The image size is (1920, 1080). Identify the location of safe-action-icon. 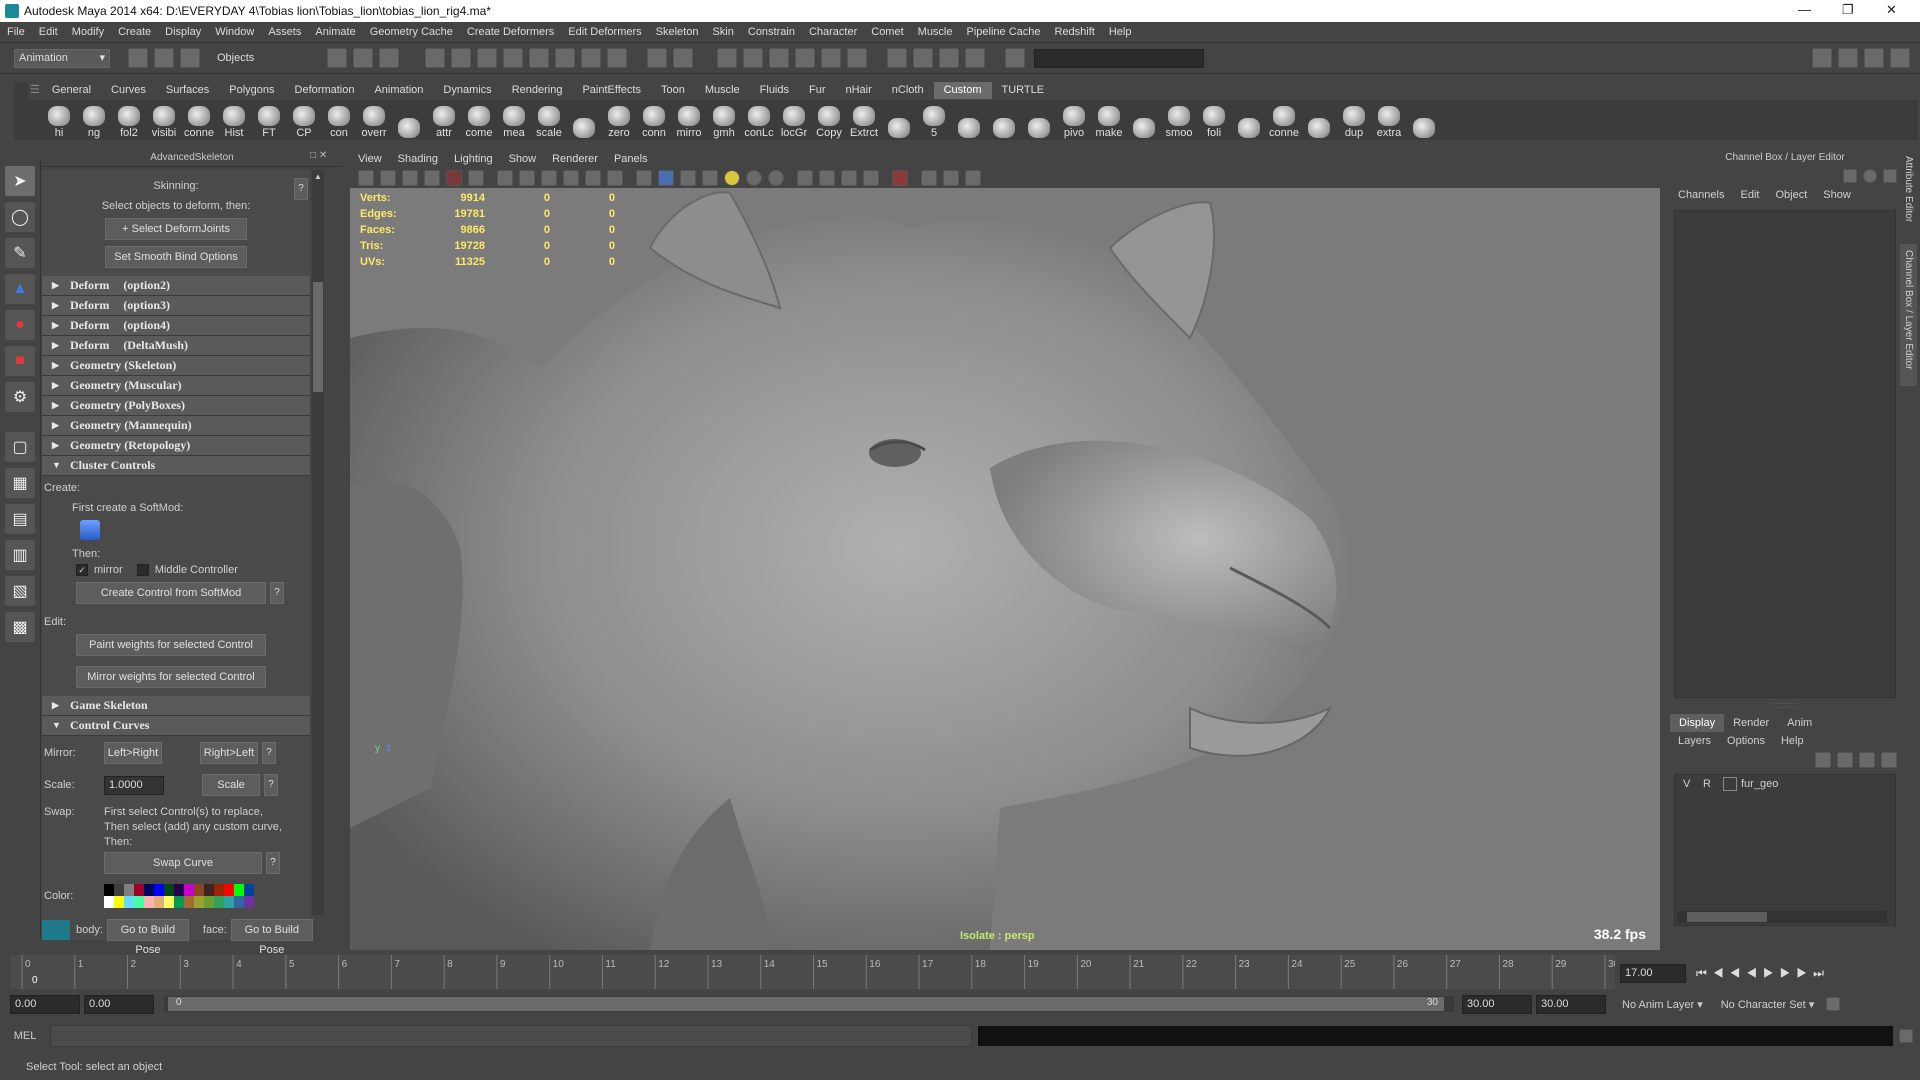
(615, 178).